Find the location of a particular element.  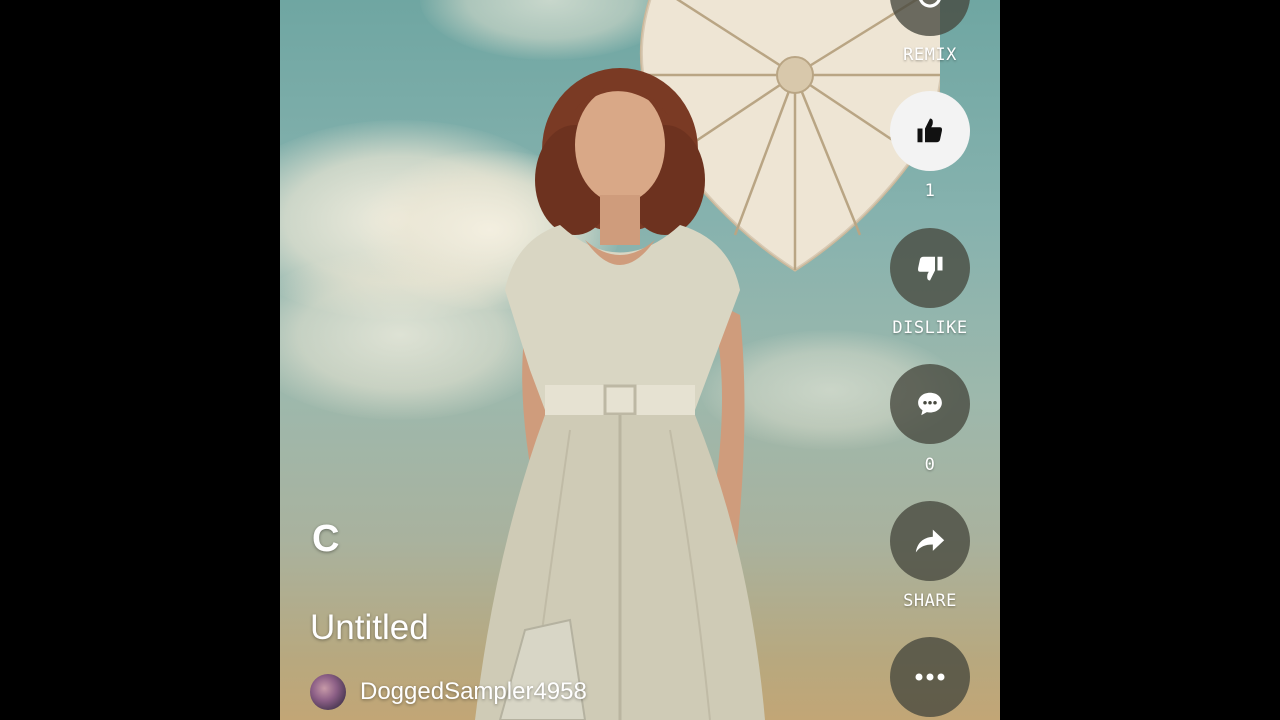

share-button is located at coordinates (930, 541).